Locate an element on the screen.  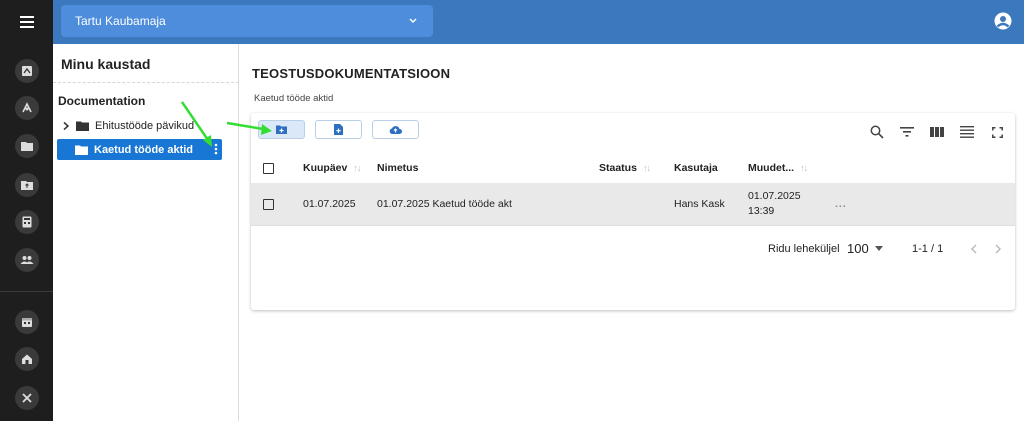
tree-item-kaetud: Kaetud tööde aktid is located at coordinates (139, 149).